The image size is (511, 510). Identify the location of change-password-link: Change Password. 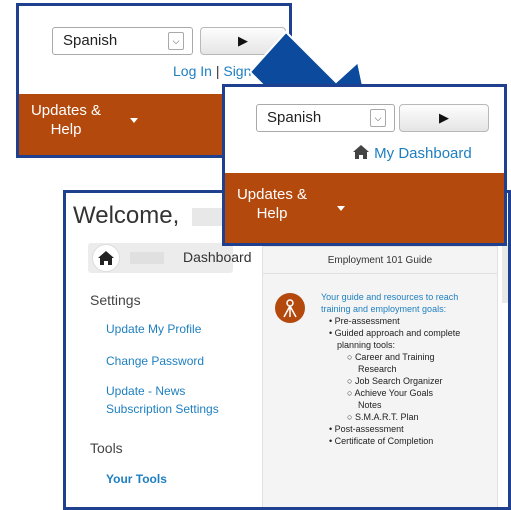
(155, 361).